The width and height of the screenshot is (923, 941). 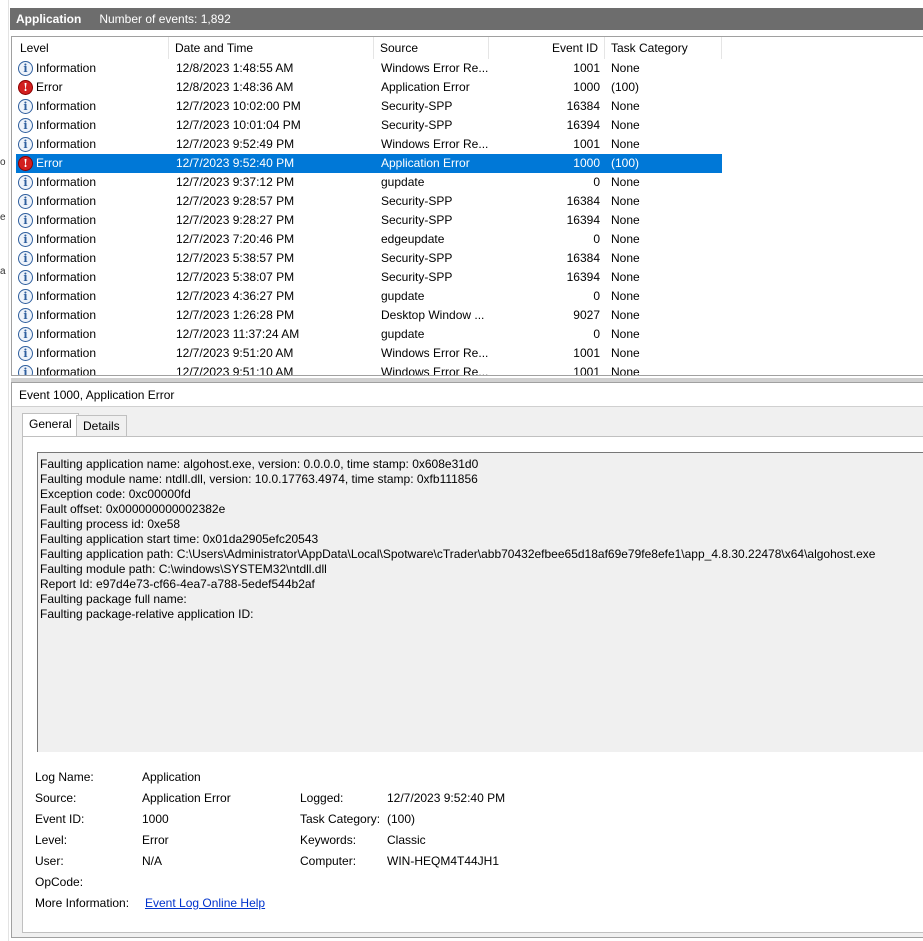 What do you see at coordinates (82, 903) in the screenshot?
I see `more-info-label: More Information:` at bounding box center [82, 903].